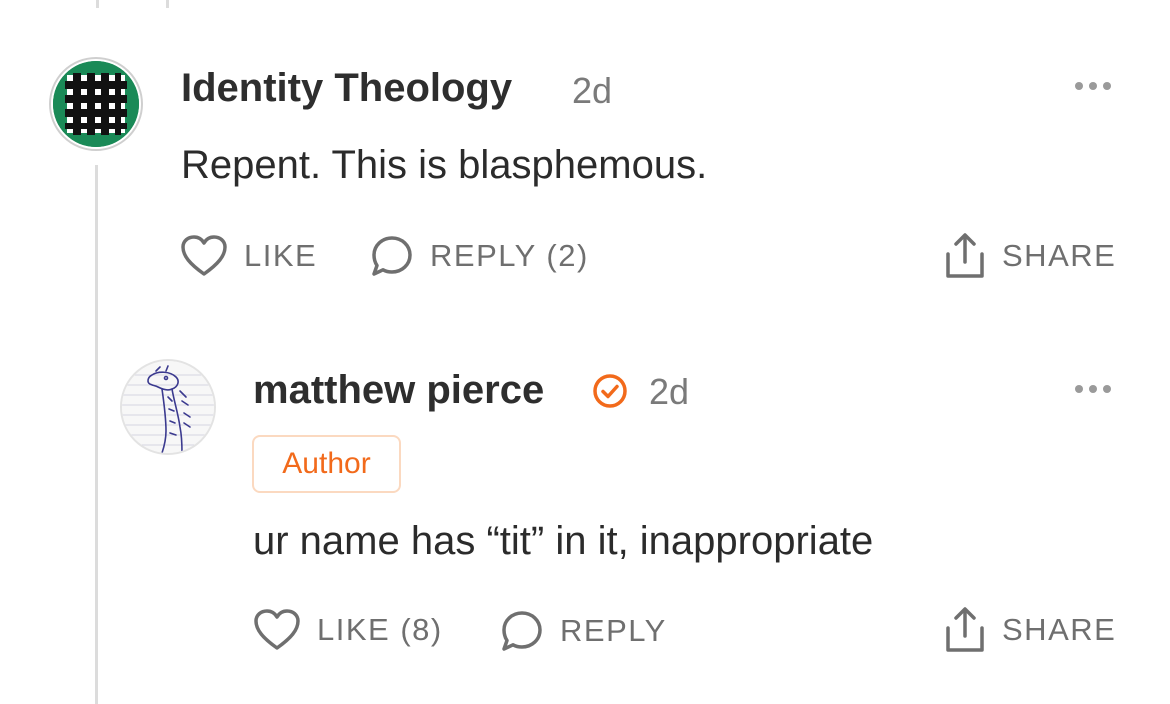  I want to click on like-label: LIKE, so click(281, 255).